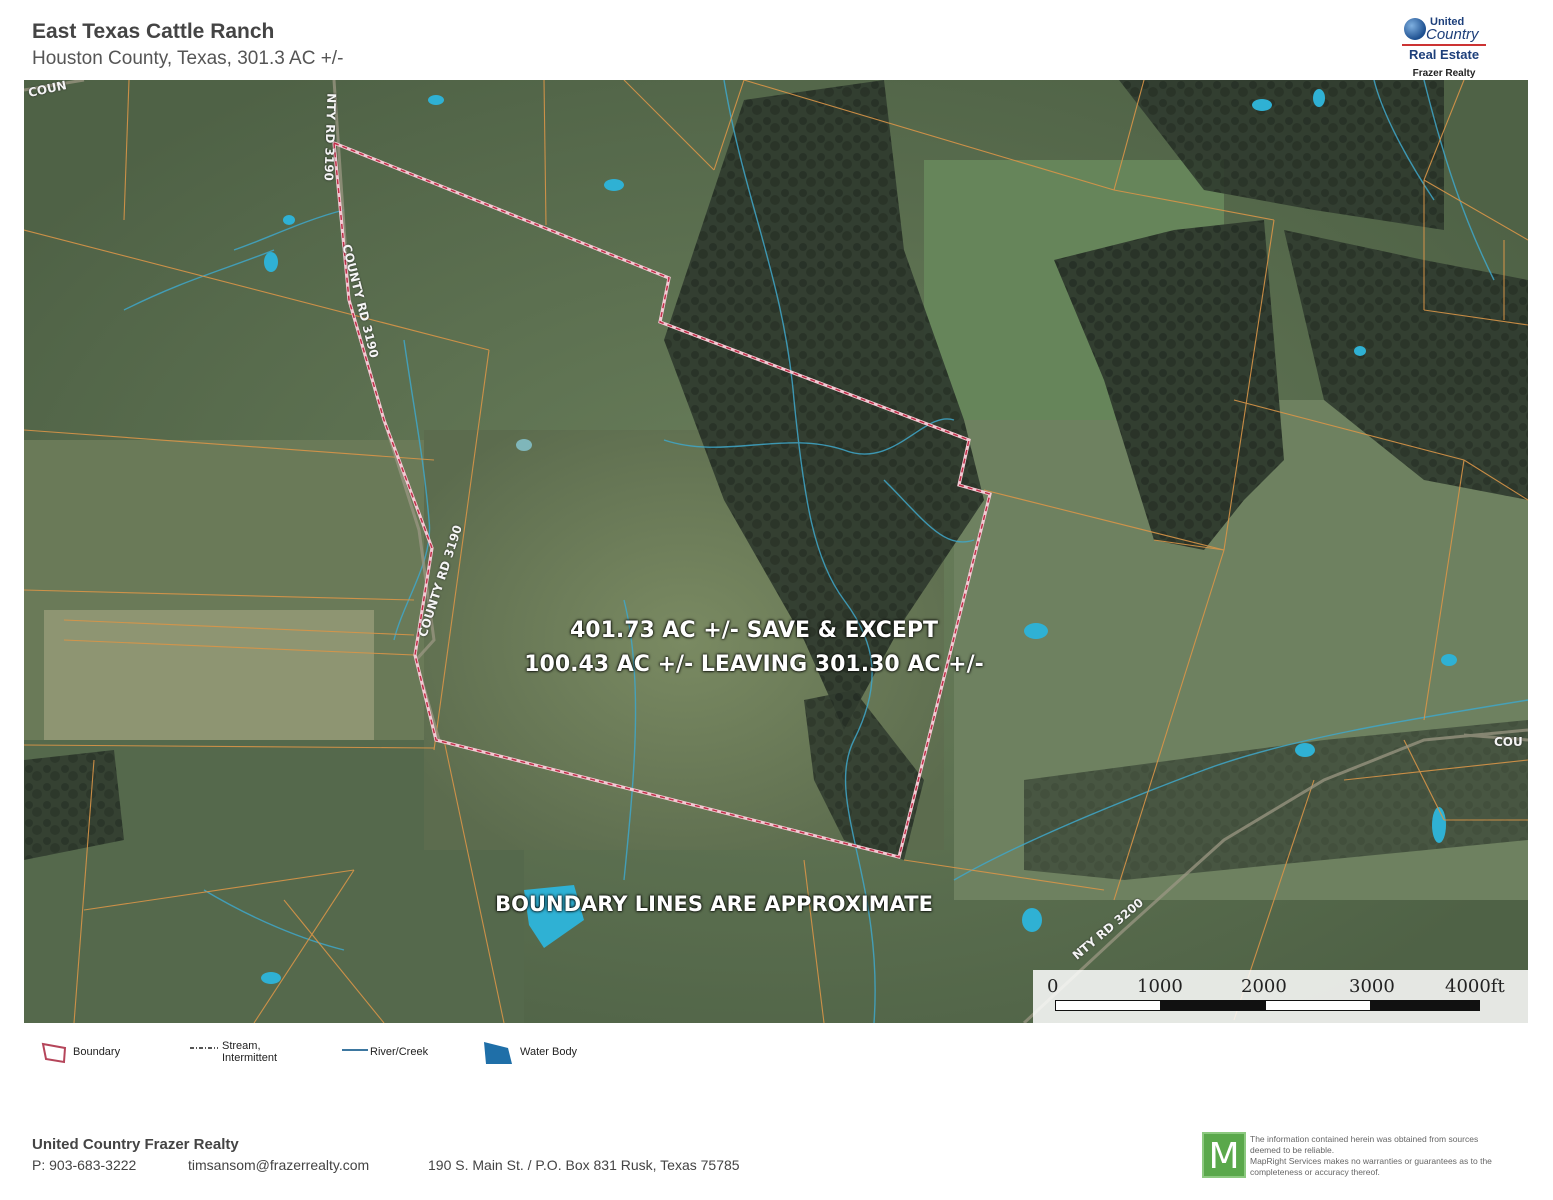  What do you see at coordinates (714, 904) in the screenshot?
I see `boundary-approximate-note: BOUNDARY LINES ARE APPROXIMATE` at bounding box center [714, 904].